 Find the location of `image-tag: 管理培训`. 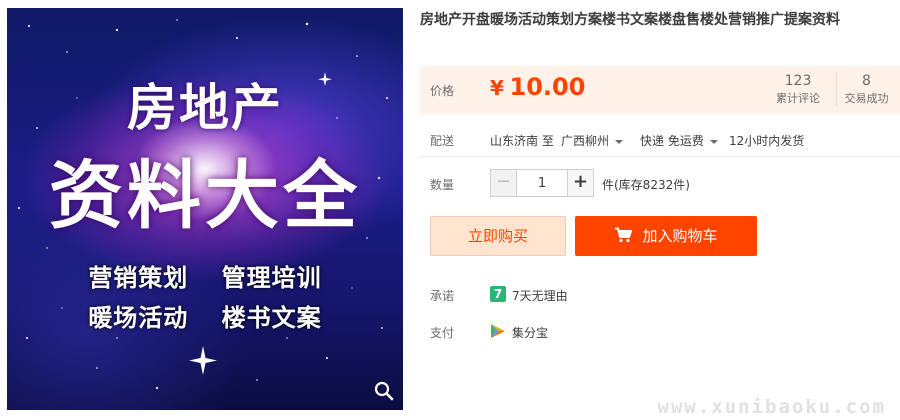

image-tag: 管理培训 is located at coordinates (271, 278).